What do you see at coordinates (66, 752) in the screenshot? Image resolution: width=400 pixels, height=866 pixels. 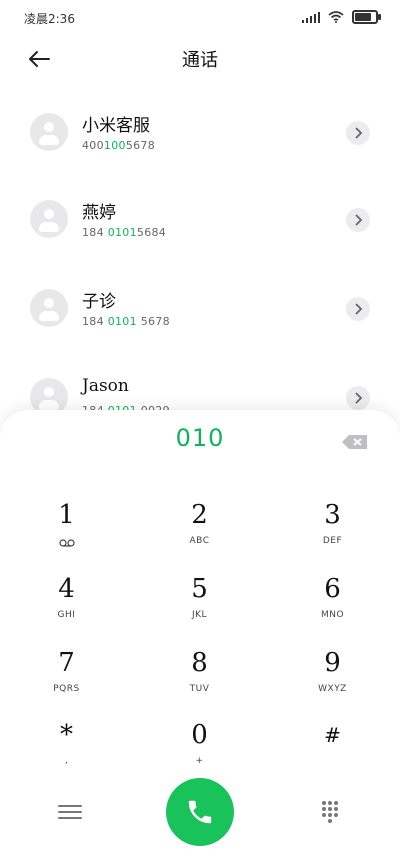 I see `key-star: * ,` at bounding box center [66, 752].